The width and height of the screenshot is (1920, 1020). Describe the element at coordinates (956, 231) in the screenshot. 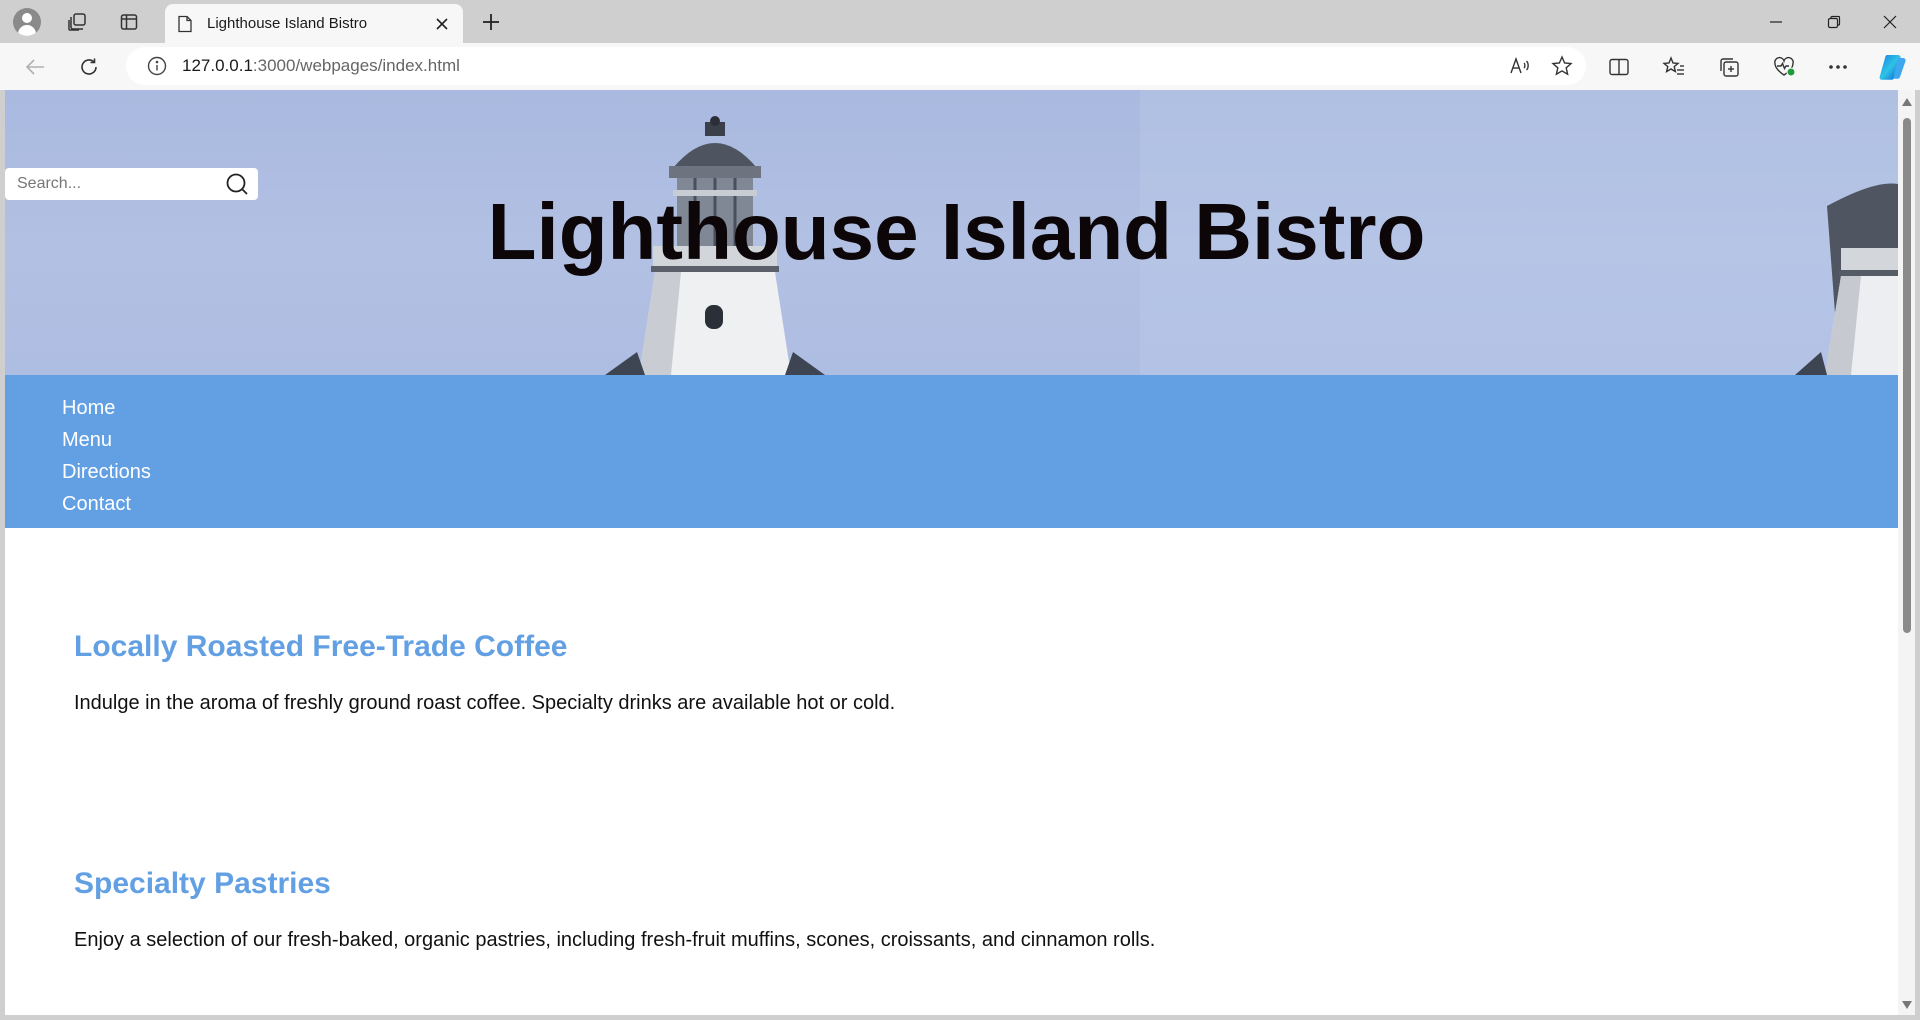

I see `site-title: Lighthouse Island Bistro` at that location.